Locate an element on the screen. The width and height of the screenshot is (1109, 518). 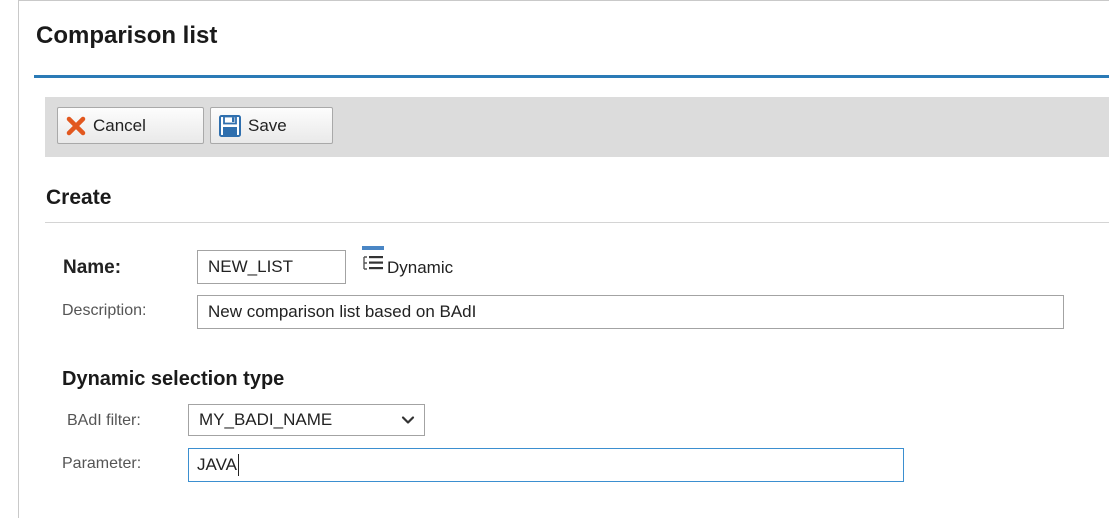
floppy-disk-icon is located at coordinates (230, 125).